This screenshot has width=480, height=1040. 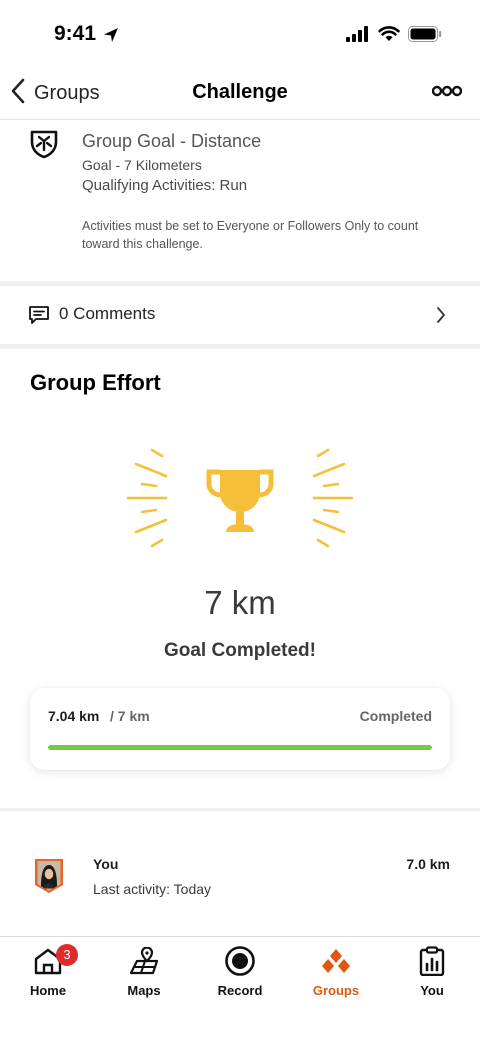 I want to click on progress-goal: / 7 km, so click(x=130, y=716).